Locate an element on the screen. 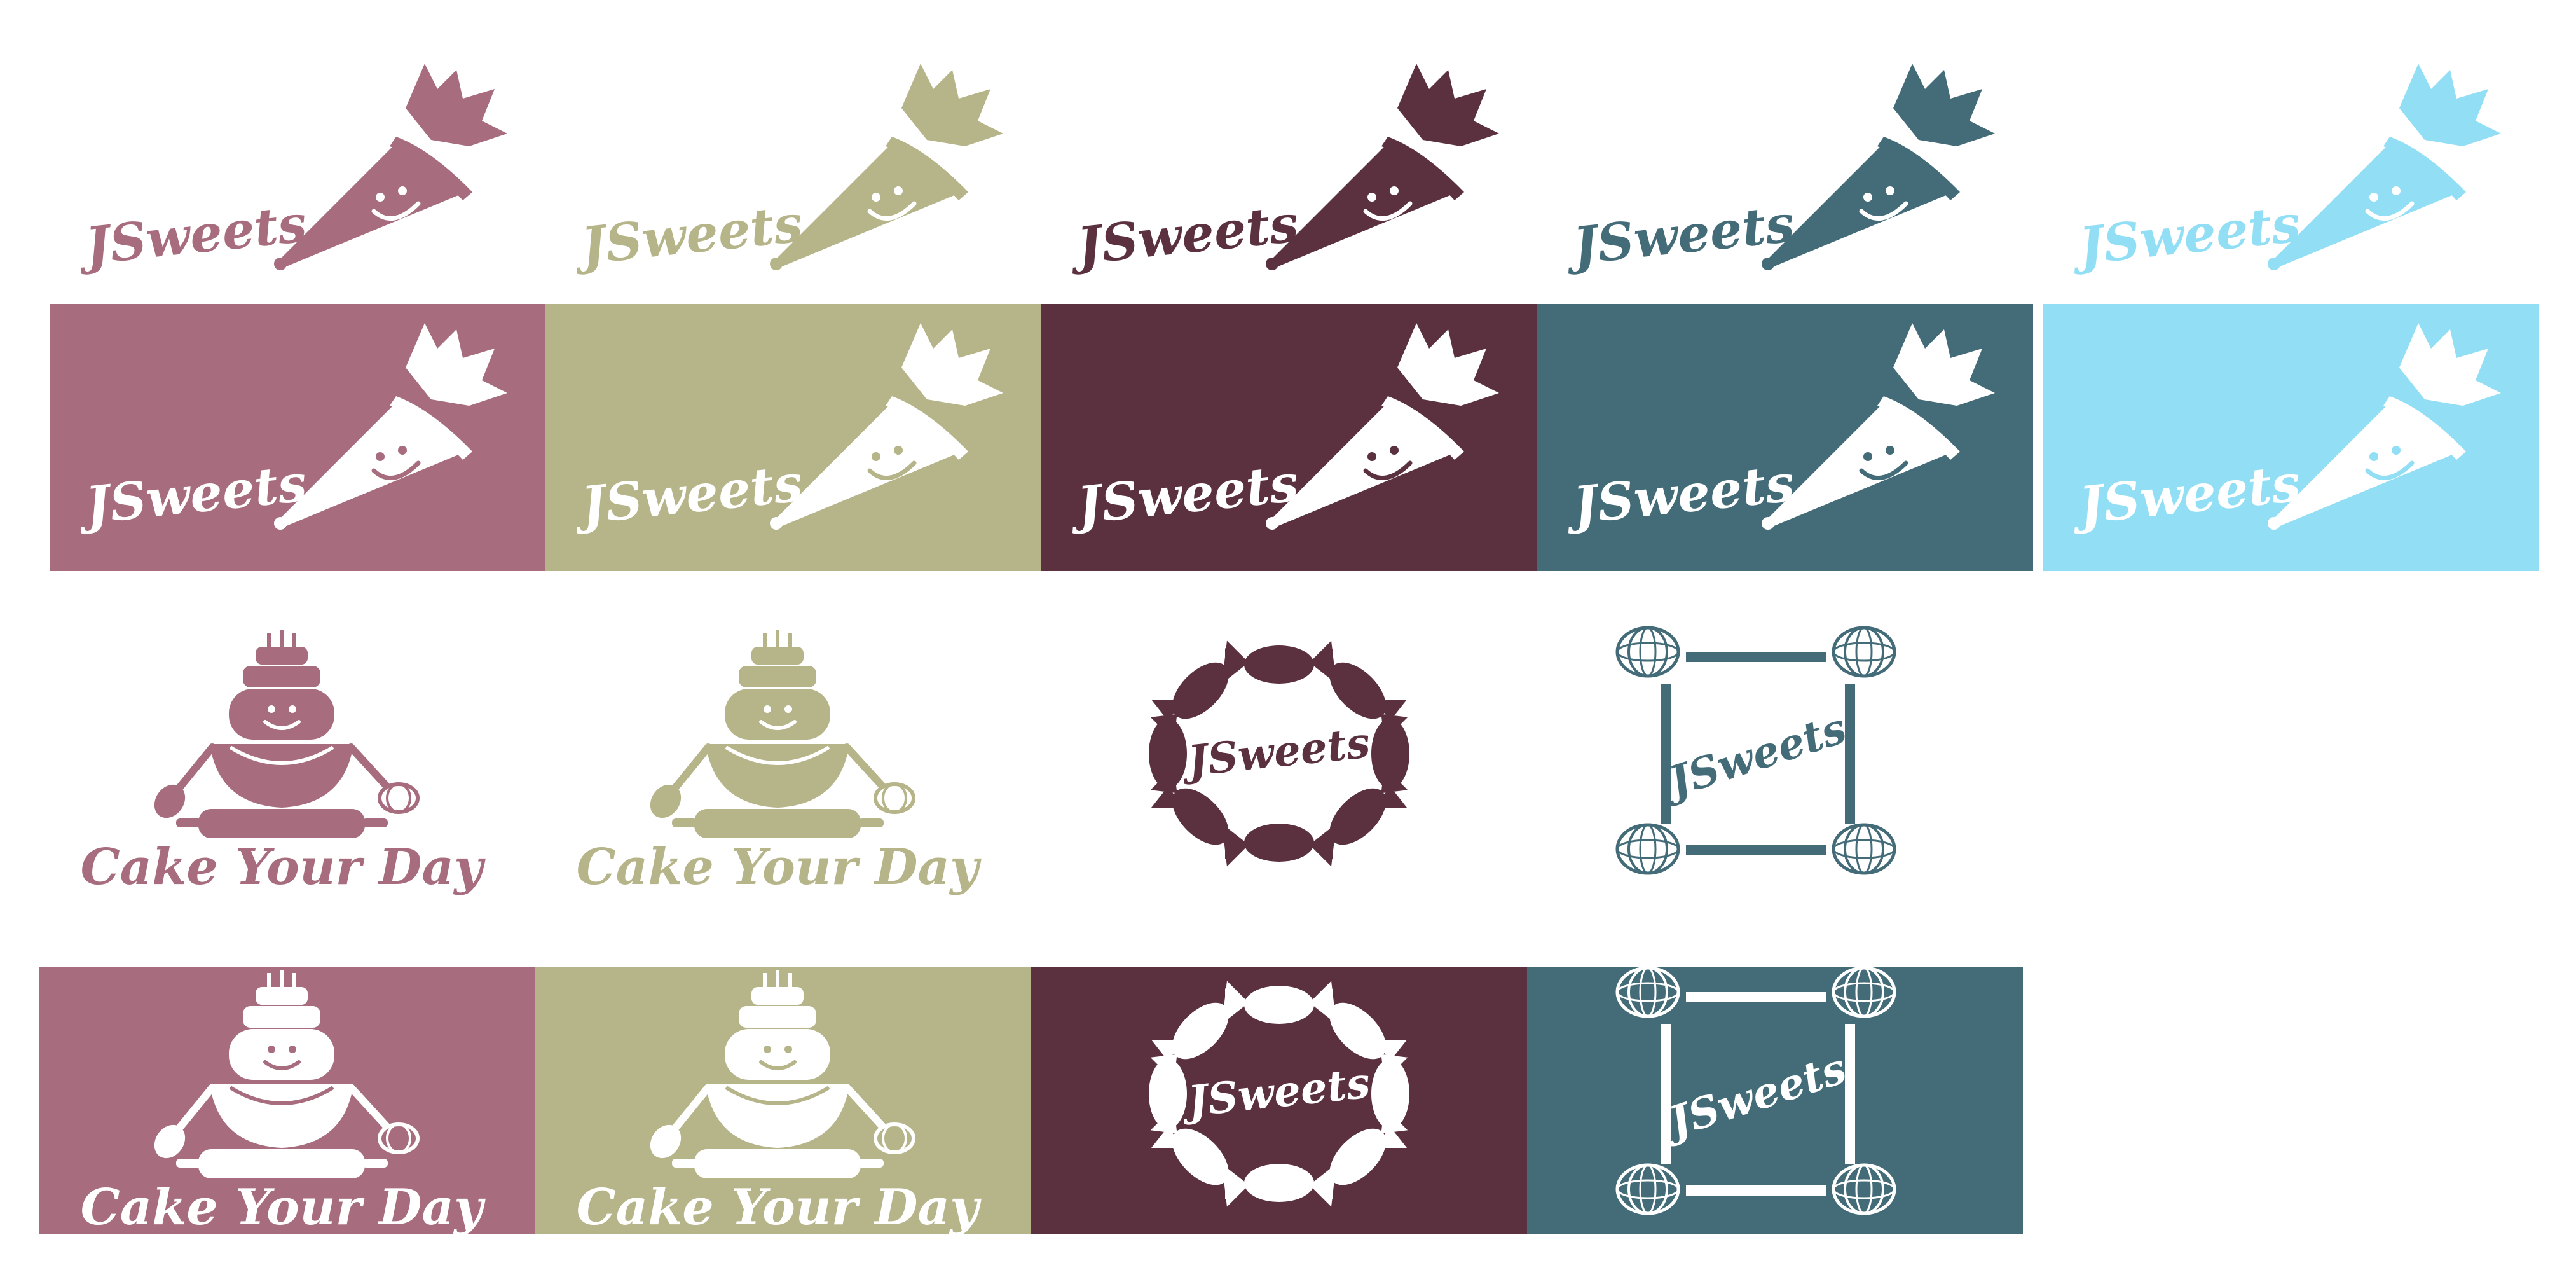 The height and width of the screenshot is (1277, 2576). logo-tile-row-1-3: JSweets is located at coordinates (1289, 178).